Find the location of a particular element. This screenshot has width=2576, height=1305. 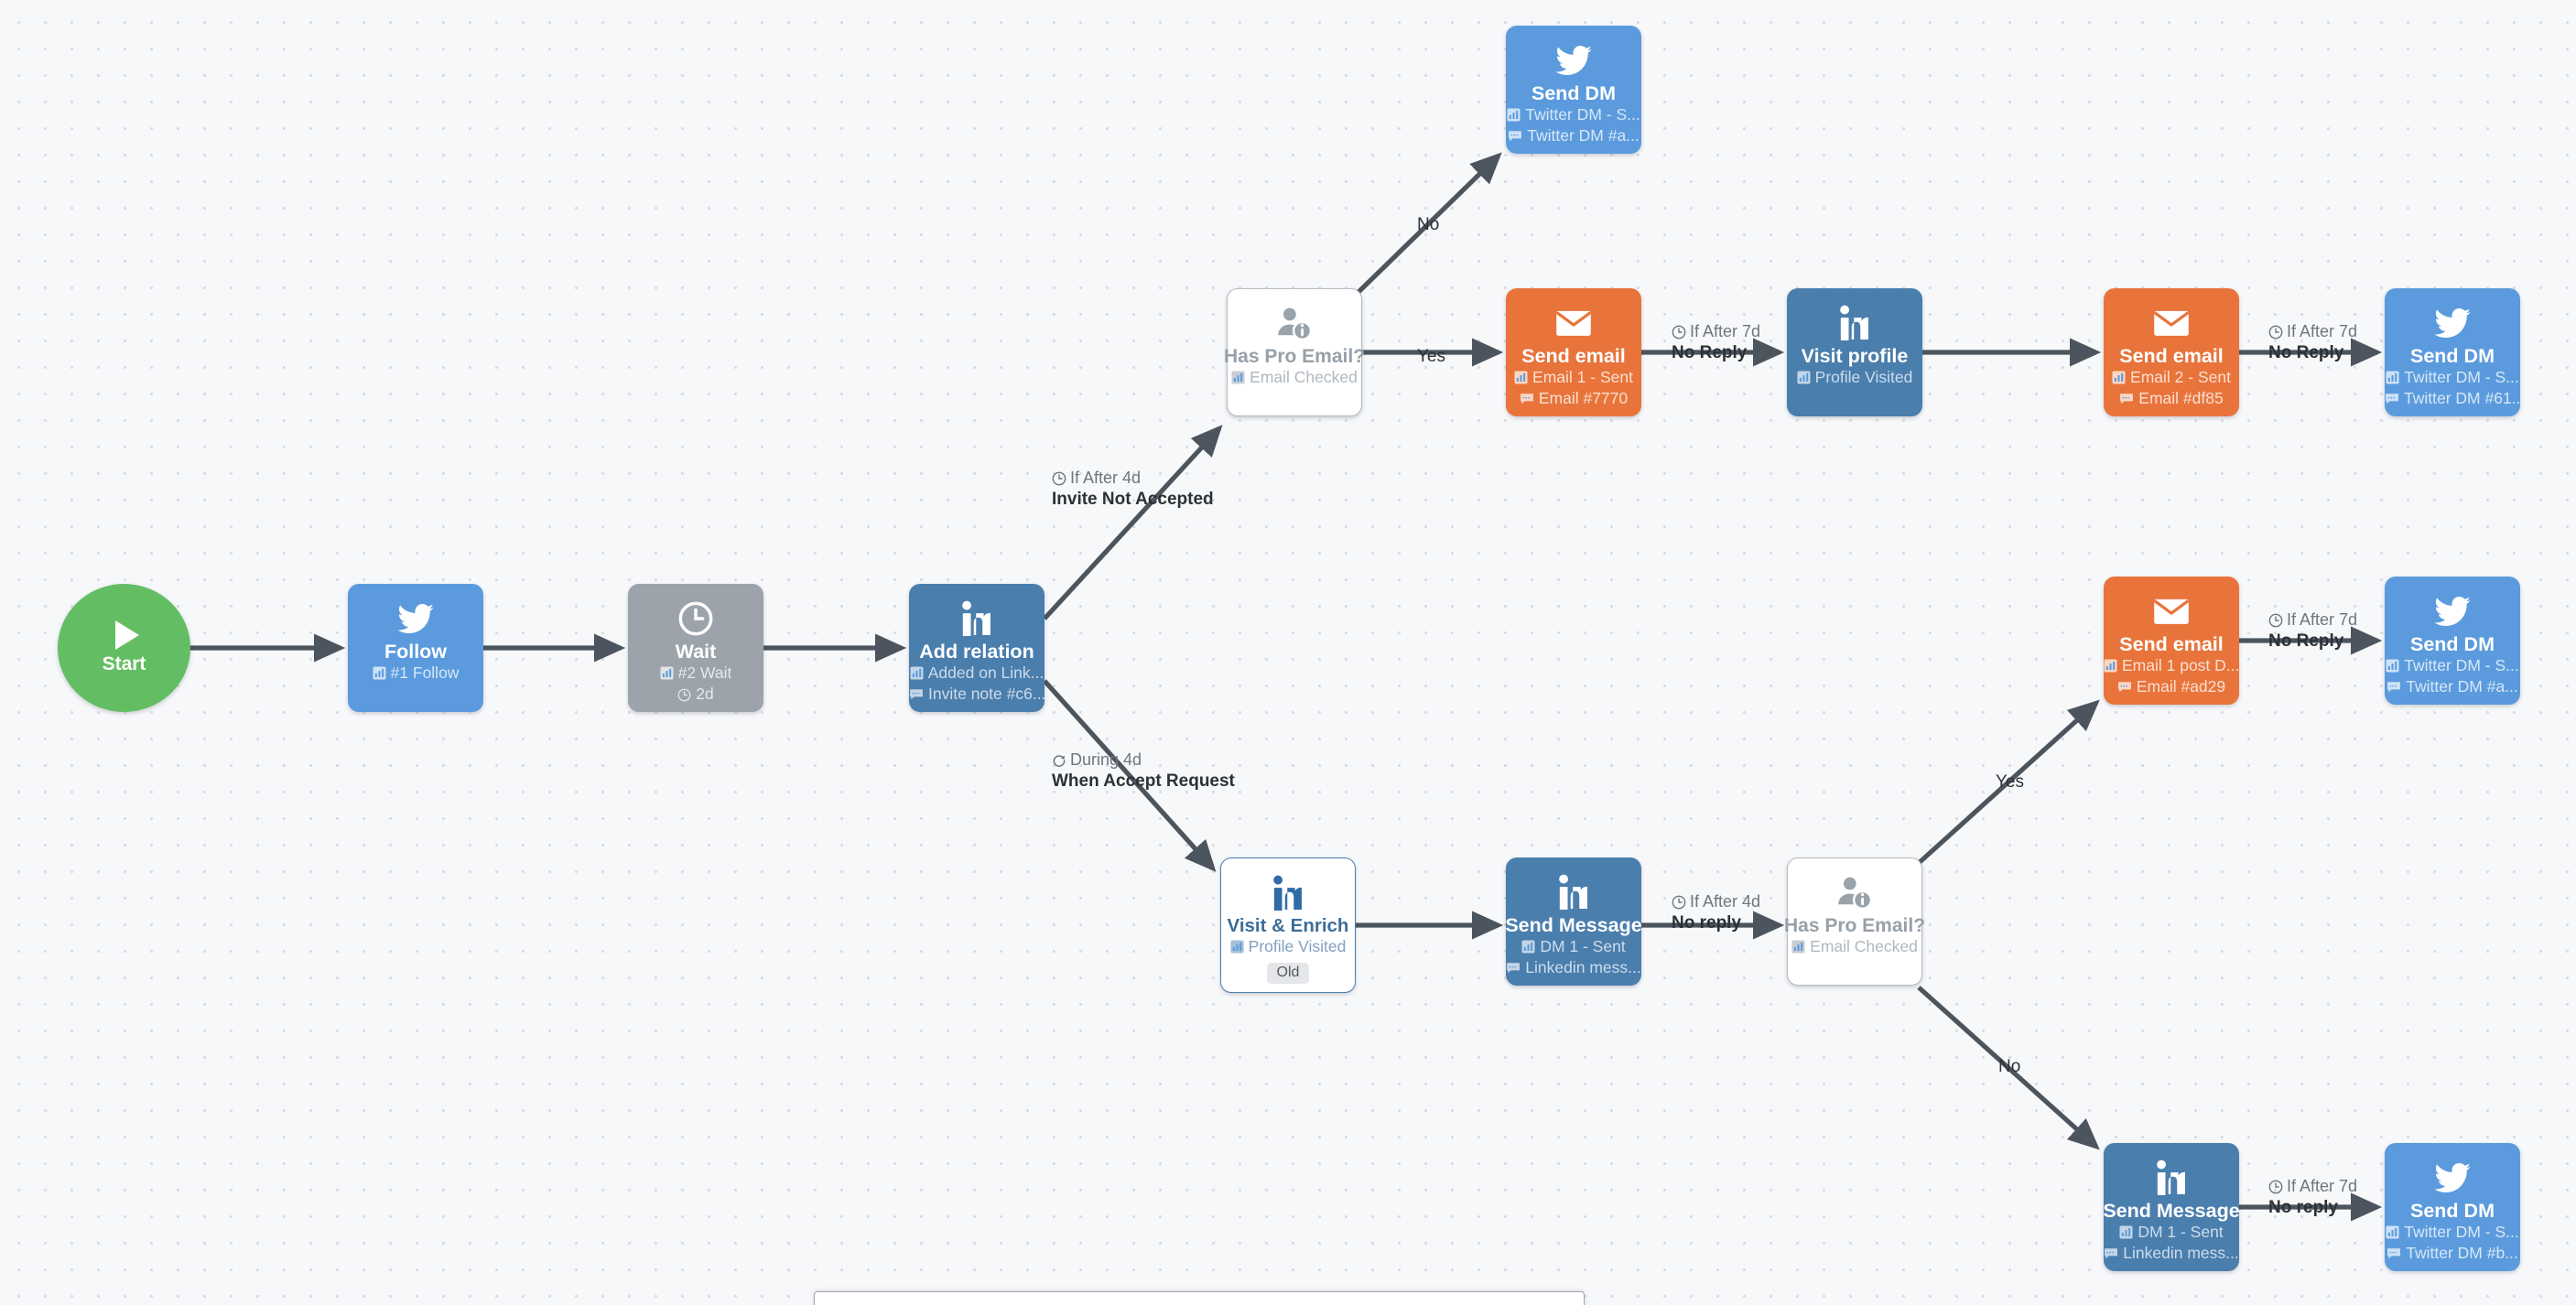

edge-label-no-reply-4: If After 7d No Reply is located at coordinates (2313, 631).